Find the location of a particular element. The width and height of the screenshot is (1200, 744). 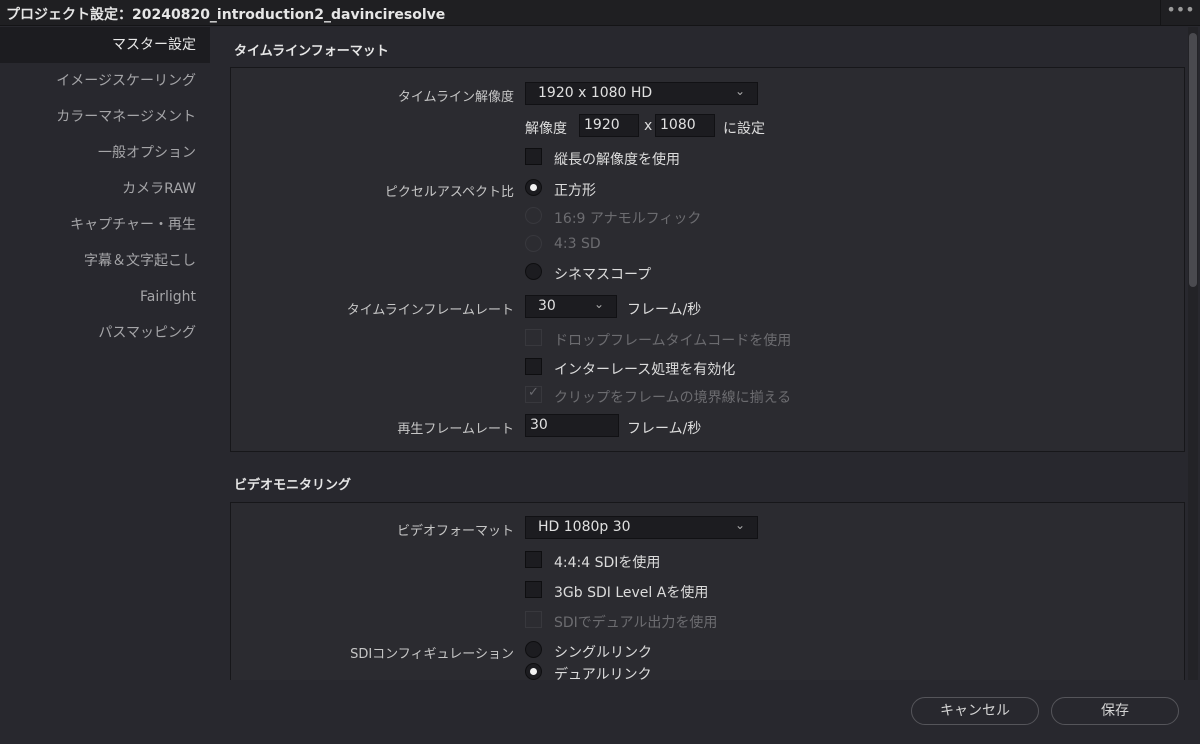

interlace-label: インターレース処理を有効化 is located at coordinates (645, 370).